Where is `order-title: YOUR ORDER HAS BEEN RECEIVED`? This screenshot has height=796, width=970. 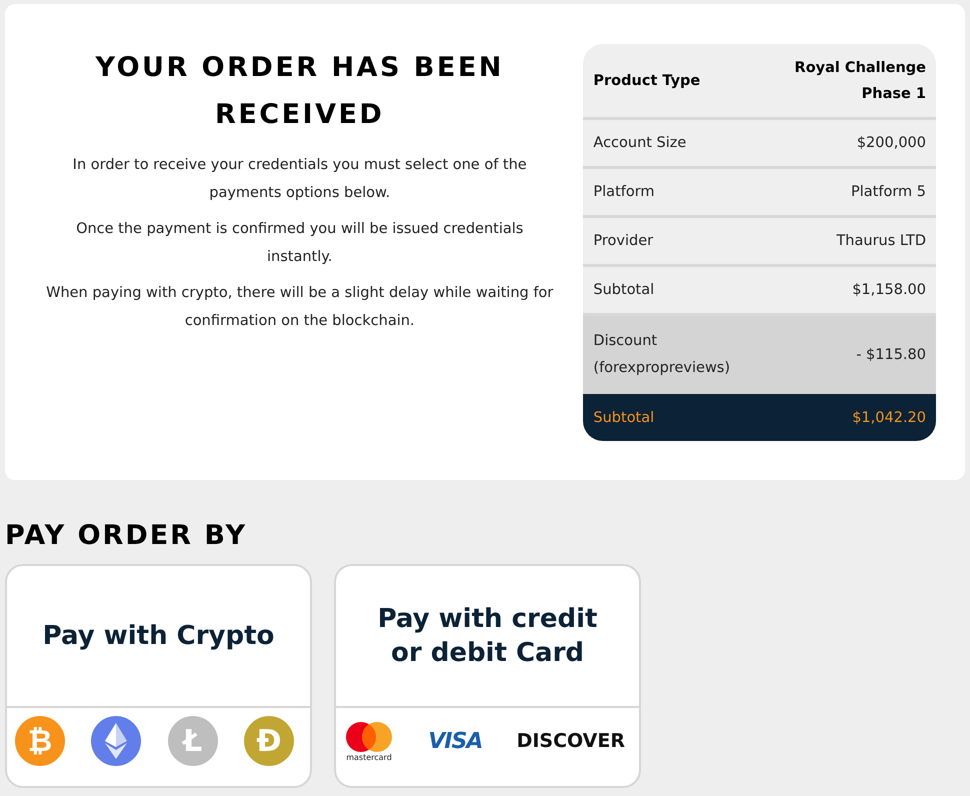 order-title: YOUR ORDER HAS BEEN RECEIVED is located at coordinates (299, 91).